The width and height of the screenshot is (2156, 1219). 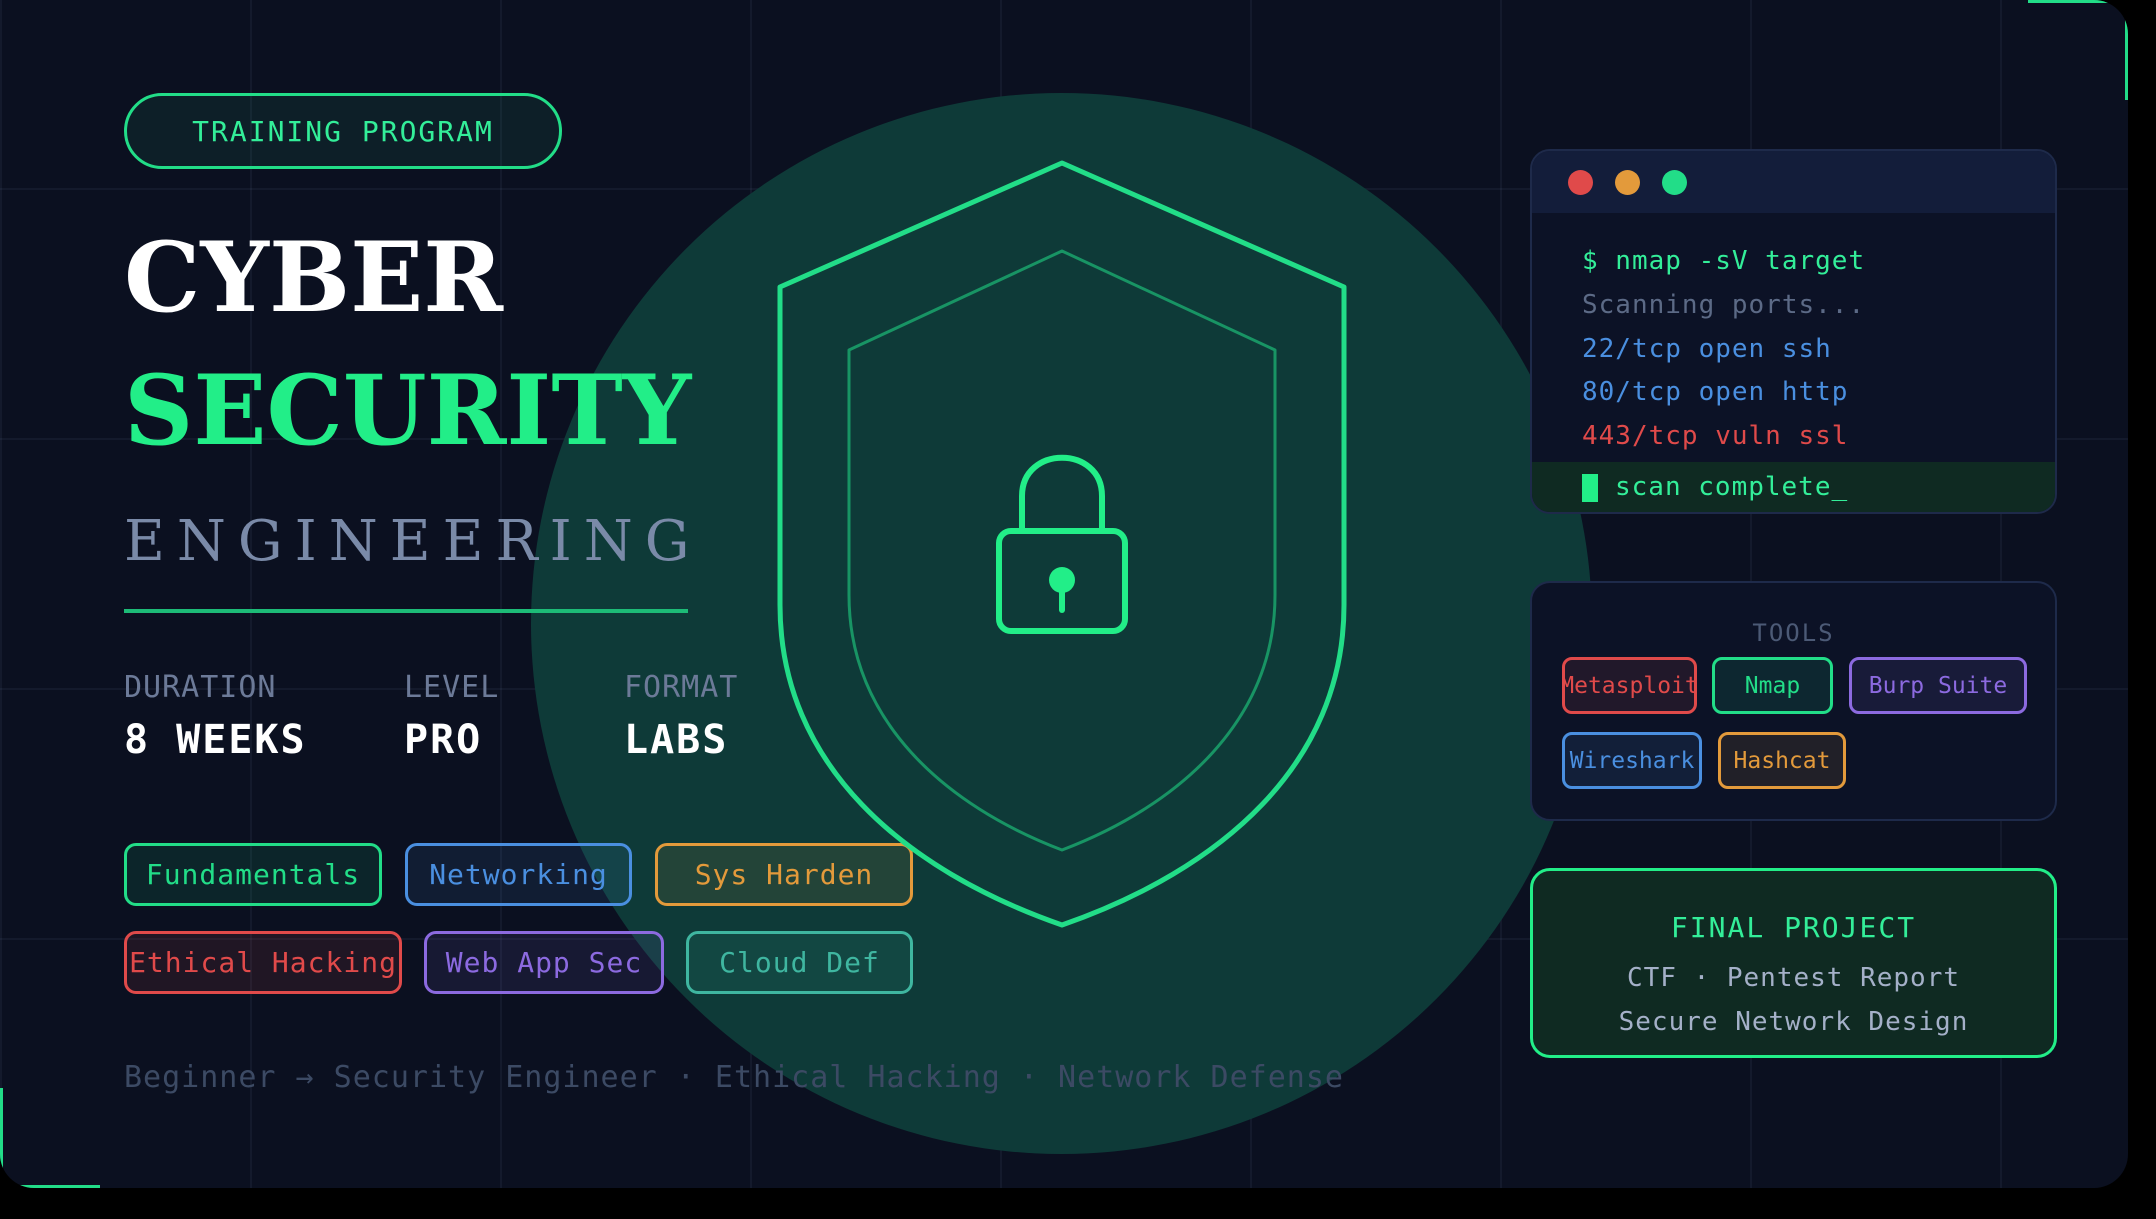 What do you see at coordinates (1715, 392) in the screenshot?
I see `terminal-line: 80/tcp open http` at bounding box center [1715, 392].